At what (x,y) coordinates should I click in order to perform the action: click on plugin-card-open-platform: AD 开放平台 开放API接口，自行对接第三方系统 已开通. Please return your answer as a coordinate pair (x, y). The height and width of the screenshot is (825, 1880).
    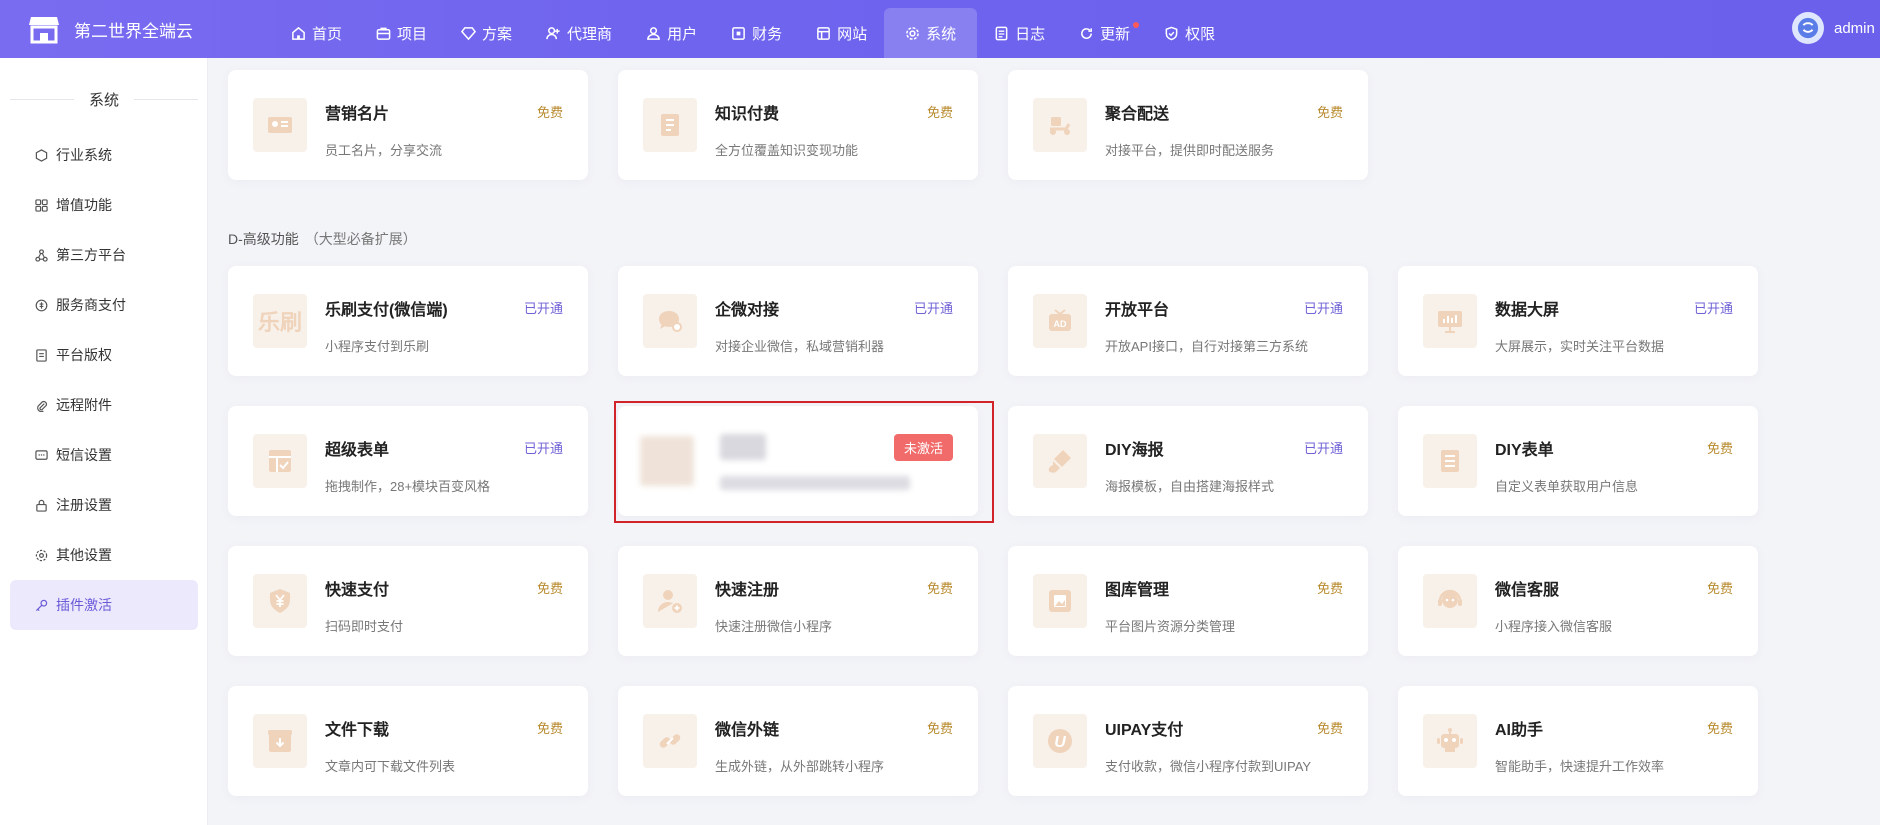
    Looking at the image, I should click on (1188, 321).